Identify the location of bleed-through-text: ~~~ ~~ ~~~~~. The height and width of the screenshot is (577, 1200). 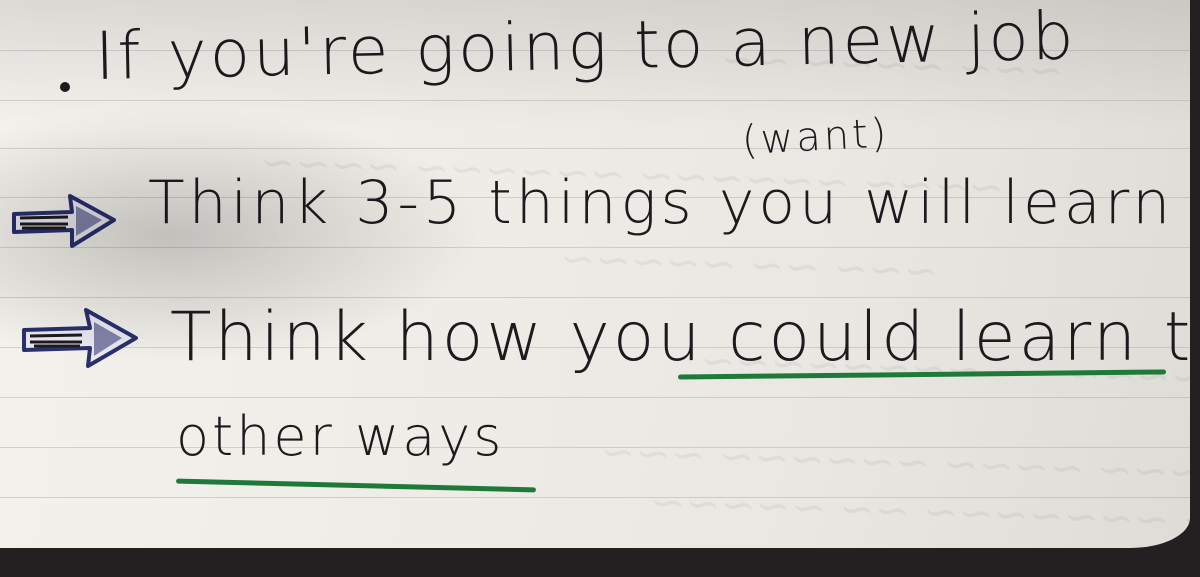
(749, 264).